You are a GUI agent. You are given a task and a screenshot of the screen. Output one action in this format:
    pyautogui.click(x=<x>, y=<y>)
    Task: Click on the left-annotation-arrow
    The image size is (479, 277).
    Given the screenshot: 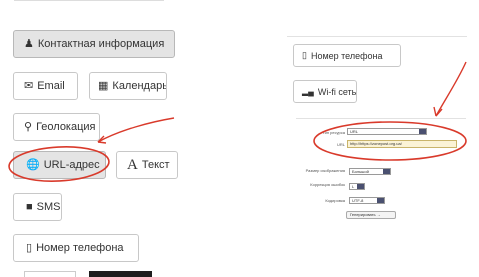 What is the action you would take?
    pyautogui.click(x=136, y=130)
    